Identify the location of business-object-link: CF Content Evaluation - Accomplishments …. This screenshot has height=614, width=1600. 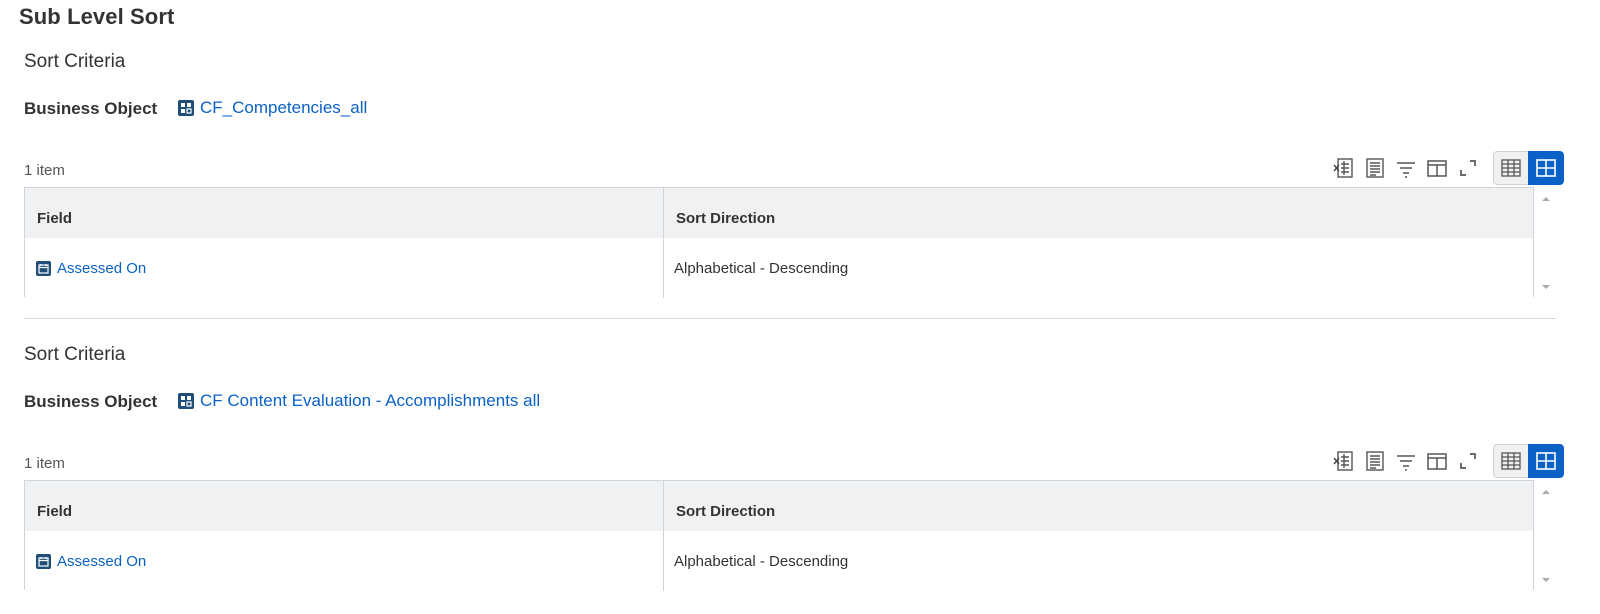
(359, 401).